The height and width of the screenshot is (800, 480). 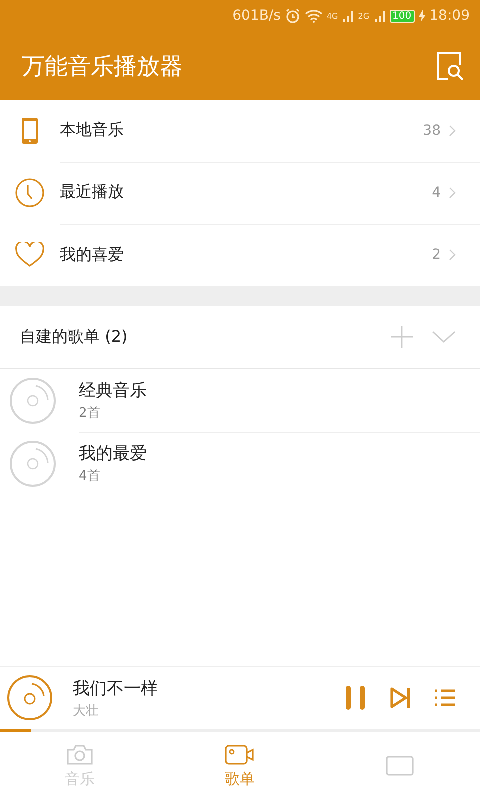 What do you see at coordinates (364, 16) in the screenshot?
I see `network-label: 2G` at bounding box center [364, 16].